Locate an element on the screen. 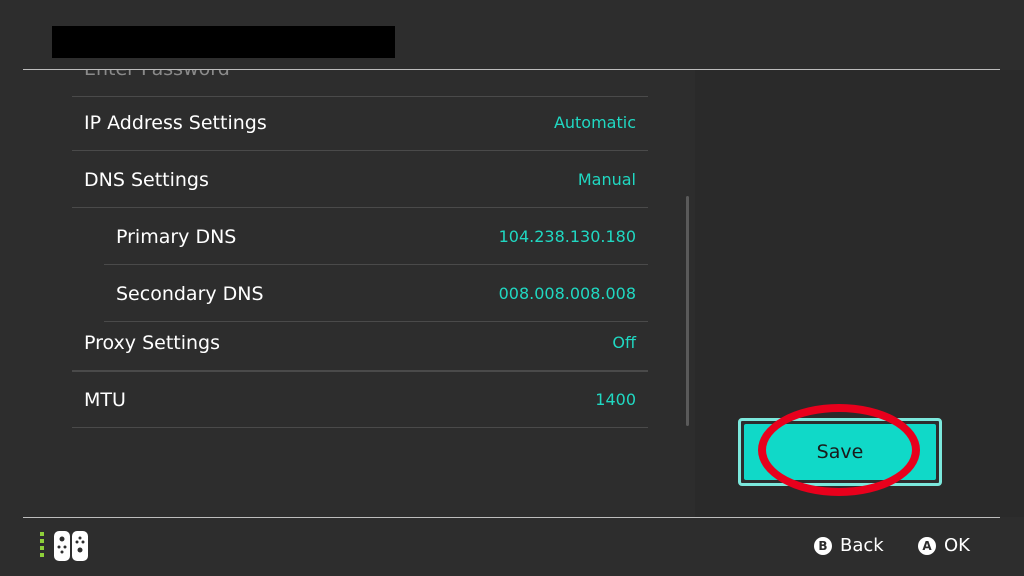  ok-hint: A OK is located at coordinates (944, 545).